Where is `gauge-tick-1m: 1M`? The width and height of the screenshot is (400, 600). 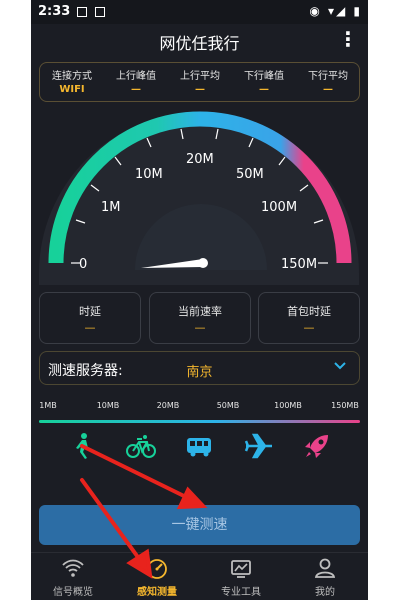
gauge-tick-1m: 1M is located at coordinates (111, 207).